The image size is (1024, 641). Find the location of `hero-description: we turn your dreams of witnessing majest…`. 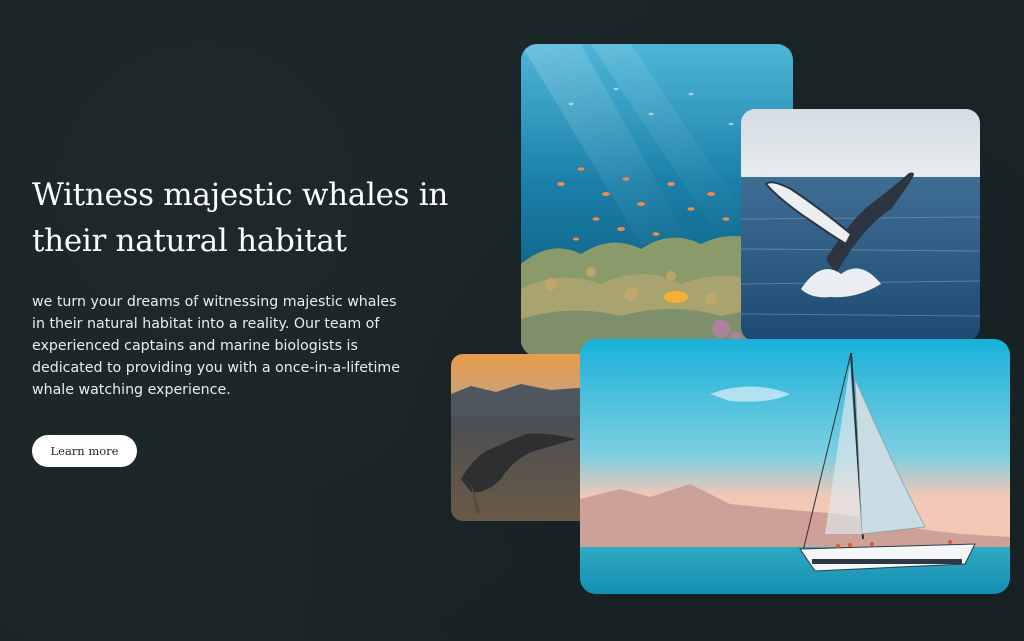

hero-description: we turn your dreams of witnessing majest… is located at coordinates (216, 346).